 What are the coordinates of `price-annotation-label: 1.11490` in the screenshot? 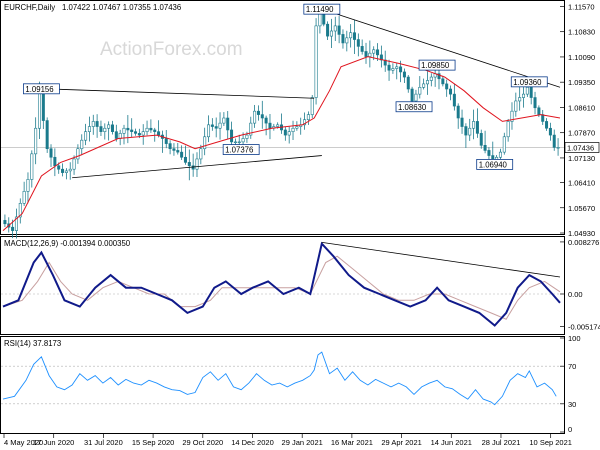 It's located at (320, 9).